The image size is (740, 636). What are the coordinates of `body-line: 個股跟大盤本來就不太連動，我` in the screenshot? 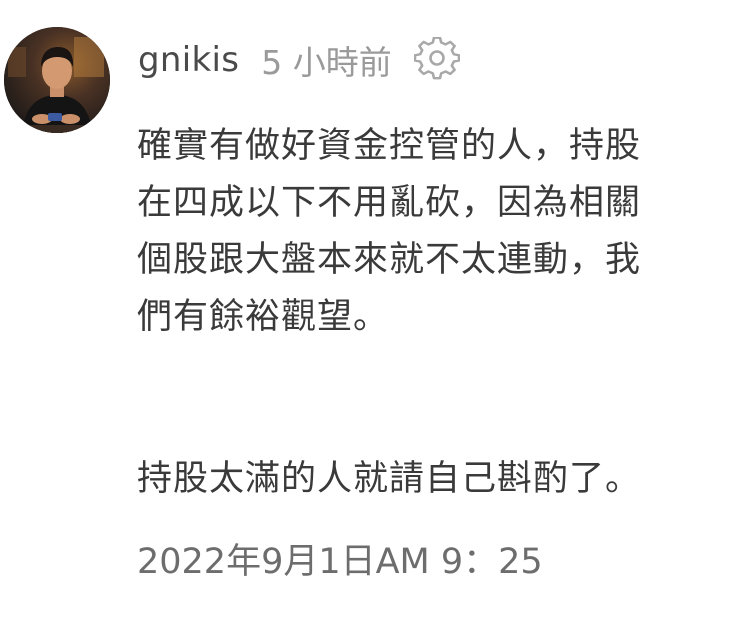 It's located at (389, 260).